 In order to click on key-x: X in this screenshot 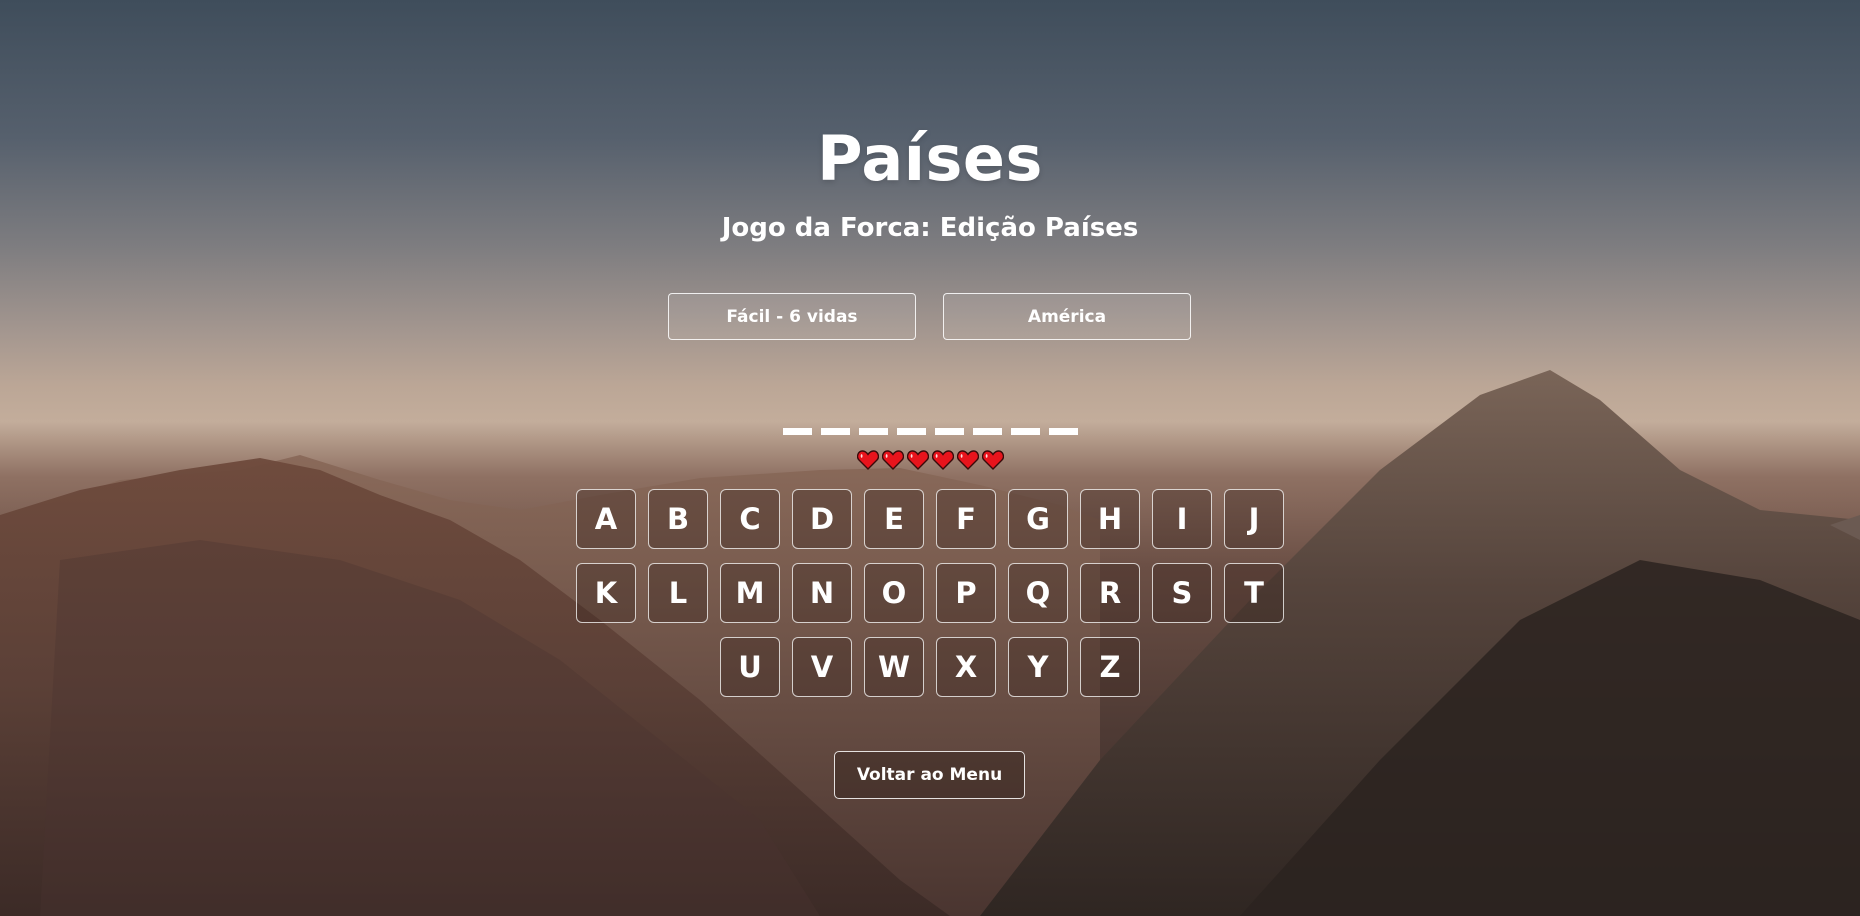, I will do `click(966, 667)`.